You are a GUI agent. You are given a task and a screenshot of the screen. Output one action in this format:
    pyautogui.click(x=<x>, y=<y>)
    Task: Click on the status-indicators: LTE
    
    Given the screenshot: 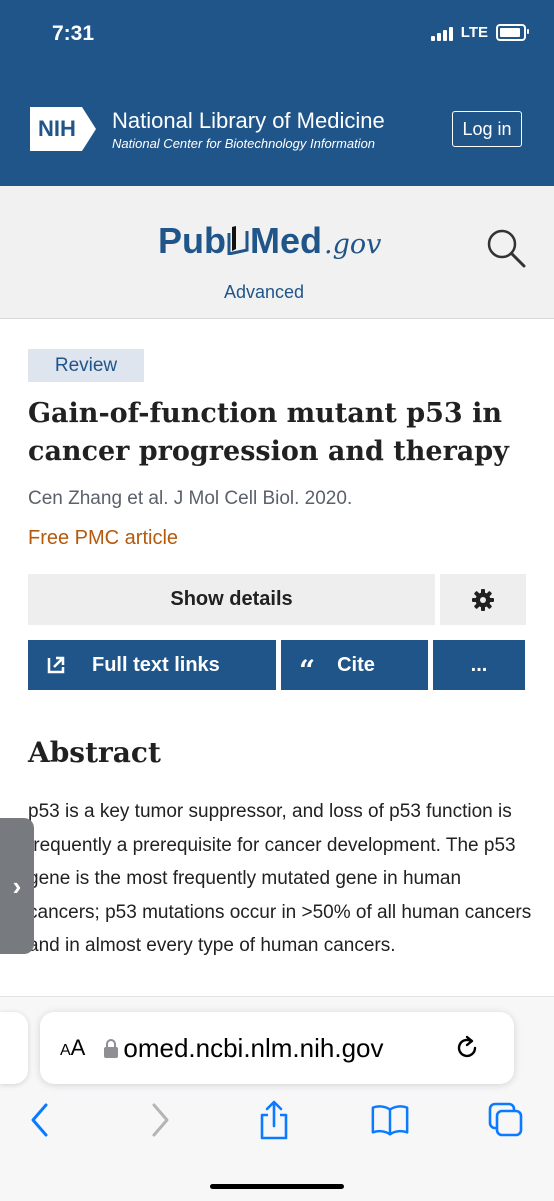 What is the action you would take?
    pyautogui.click(x=479, y=32)
    